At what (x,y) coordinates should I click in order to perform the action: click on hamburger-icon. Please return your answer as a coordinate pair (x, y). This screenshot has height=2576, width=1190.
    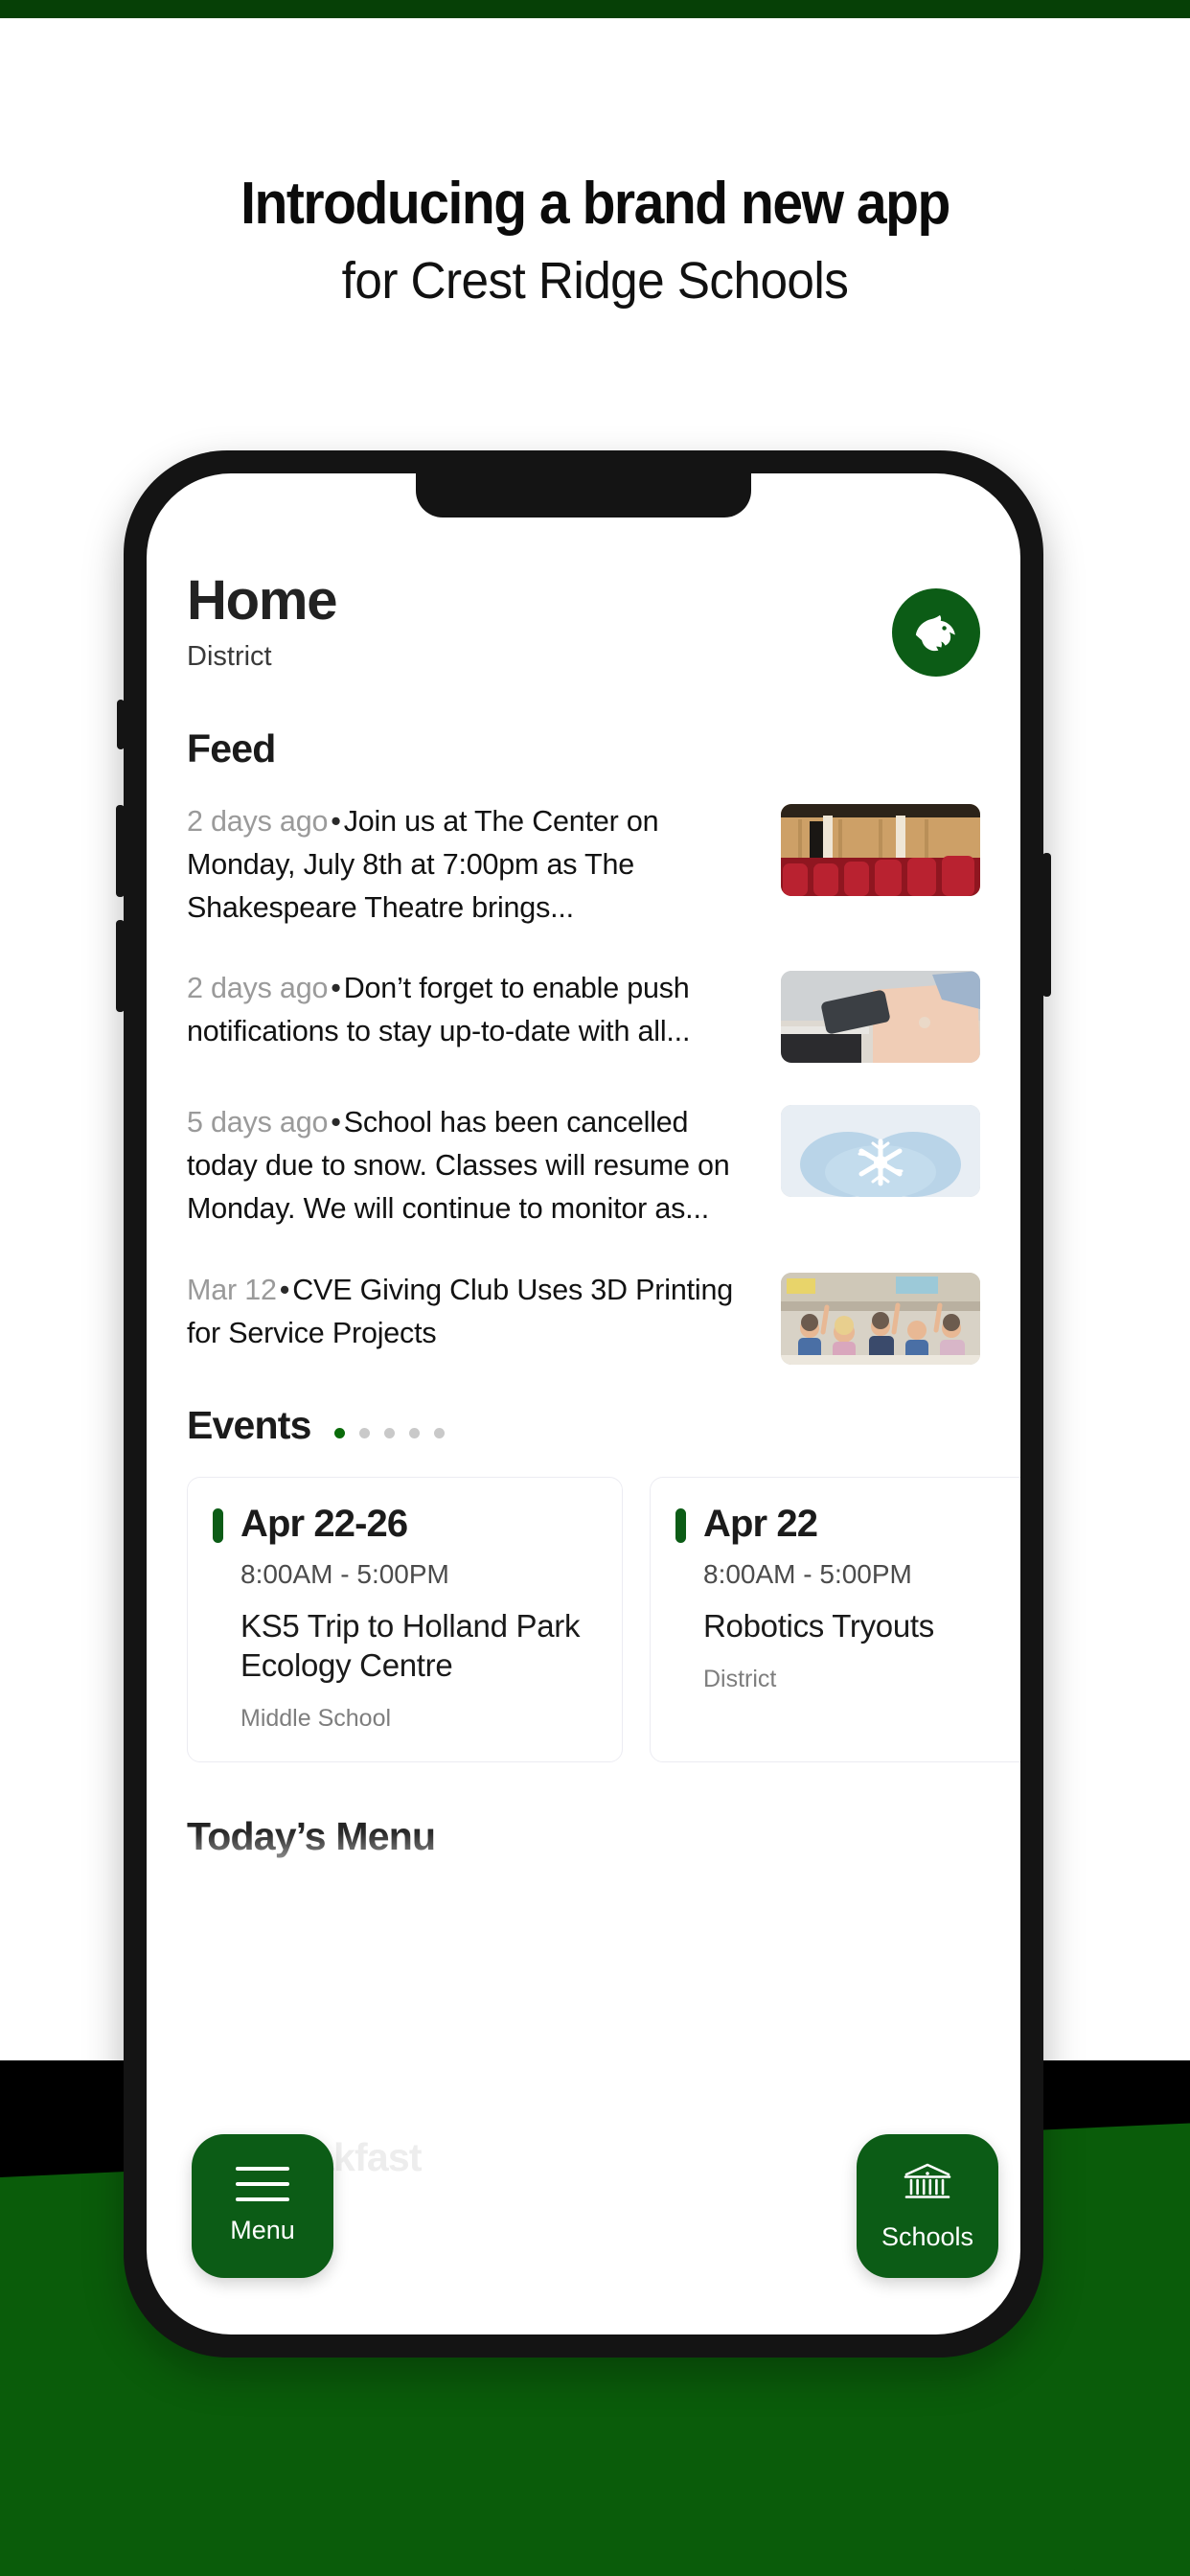
    Looking at the image, I should click on (263, 2184).